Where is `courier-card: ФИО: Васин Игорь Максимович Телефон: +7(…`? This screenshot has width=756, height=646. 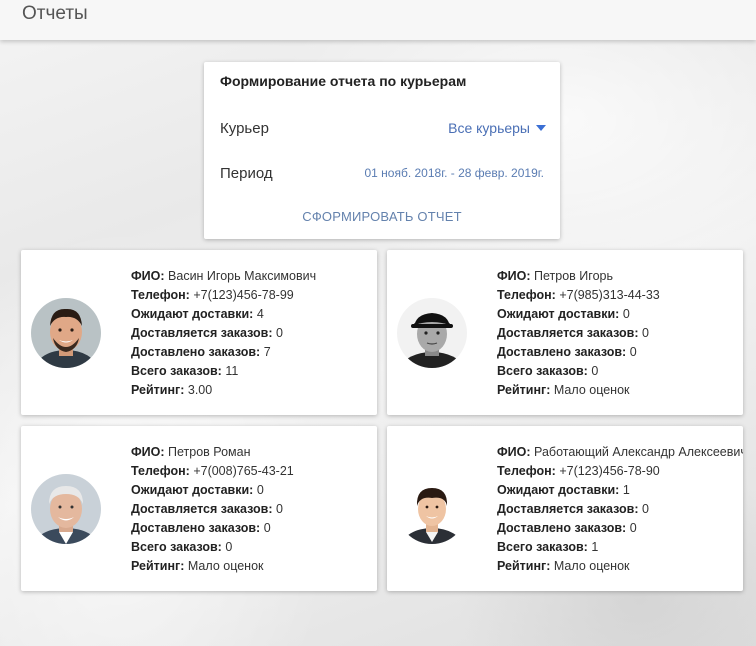
courier-card: ФИО: Васин Игорь Максимович Телефон: +7(… is located at coordinates (199, 332).